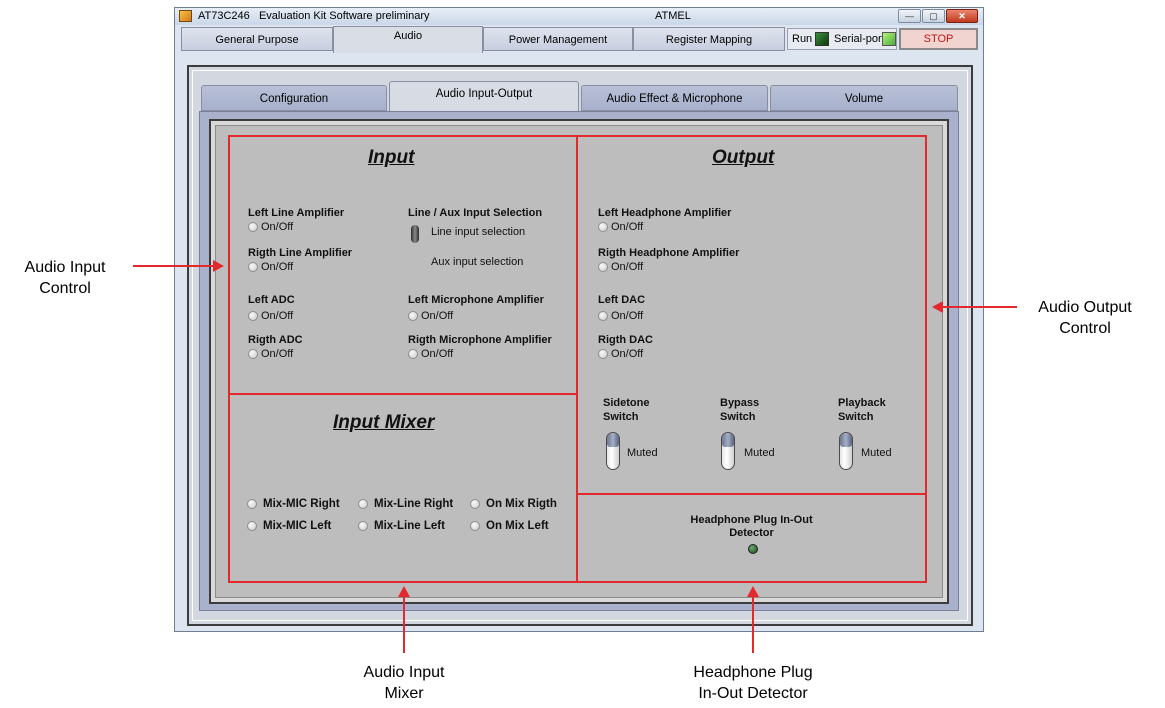 The image size is (1165, 708). I want to click on sidetone-switch-state: Muted, so click(642, 453).